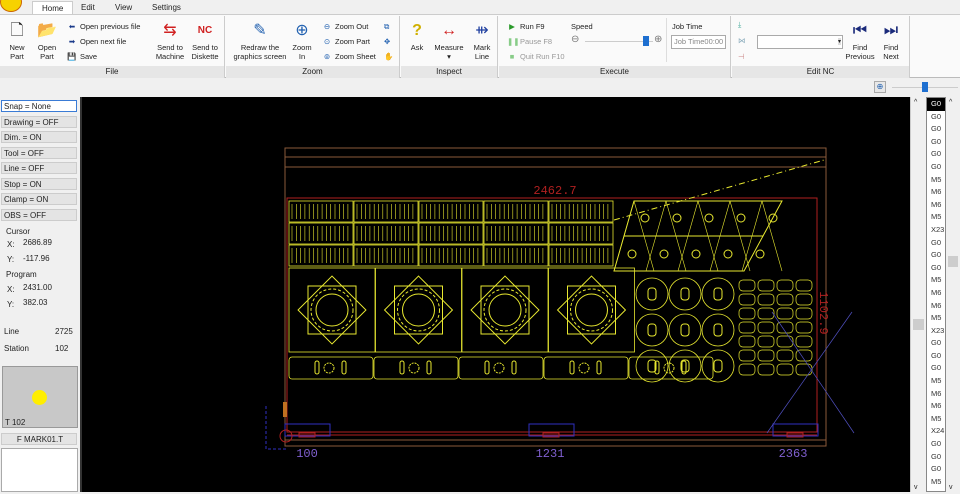 This screenshot has height=494, width=960. I want to click on find-next-button: ⏭ Find Next, so click(891, 41).